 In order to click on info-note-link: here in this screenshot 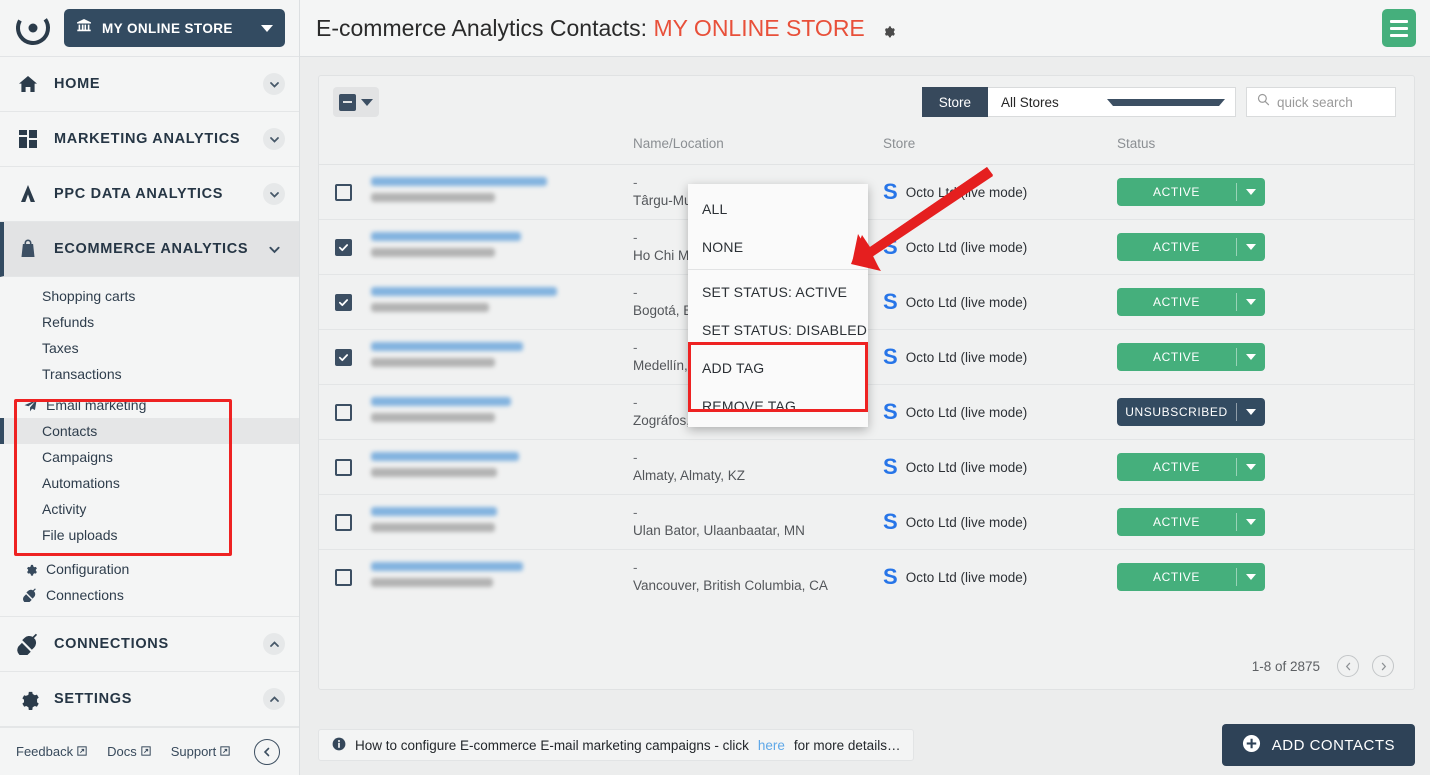, I will do `click(771, 745)`.